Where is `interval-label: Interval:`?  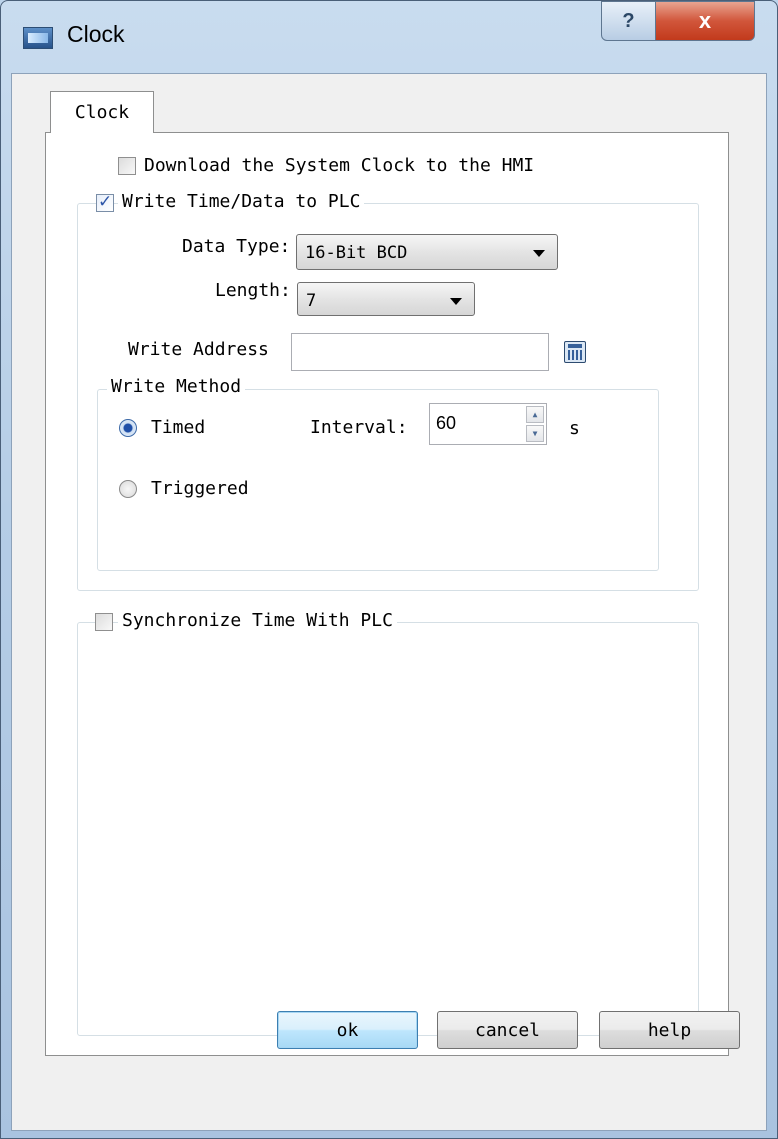
interval-label: Interval: is located at coordinates (359, 427).